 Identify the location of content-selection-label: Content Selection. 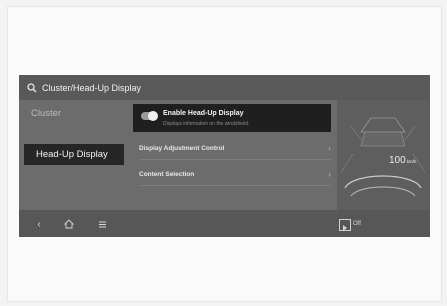
(167, 174).